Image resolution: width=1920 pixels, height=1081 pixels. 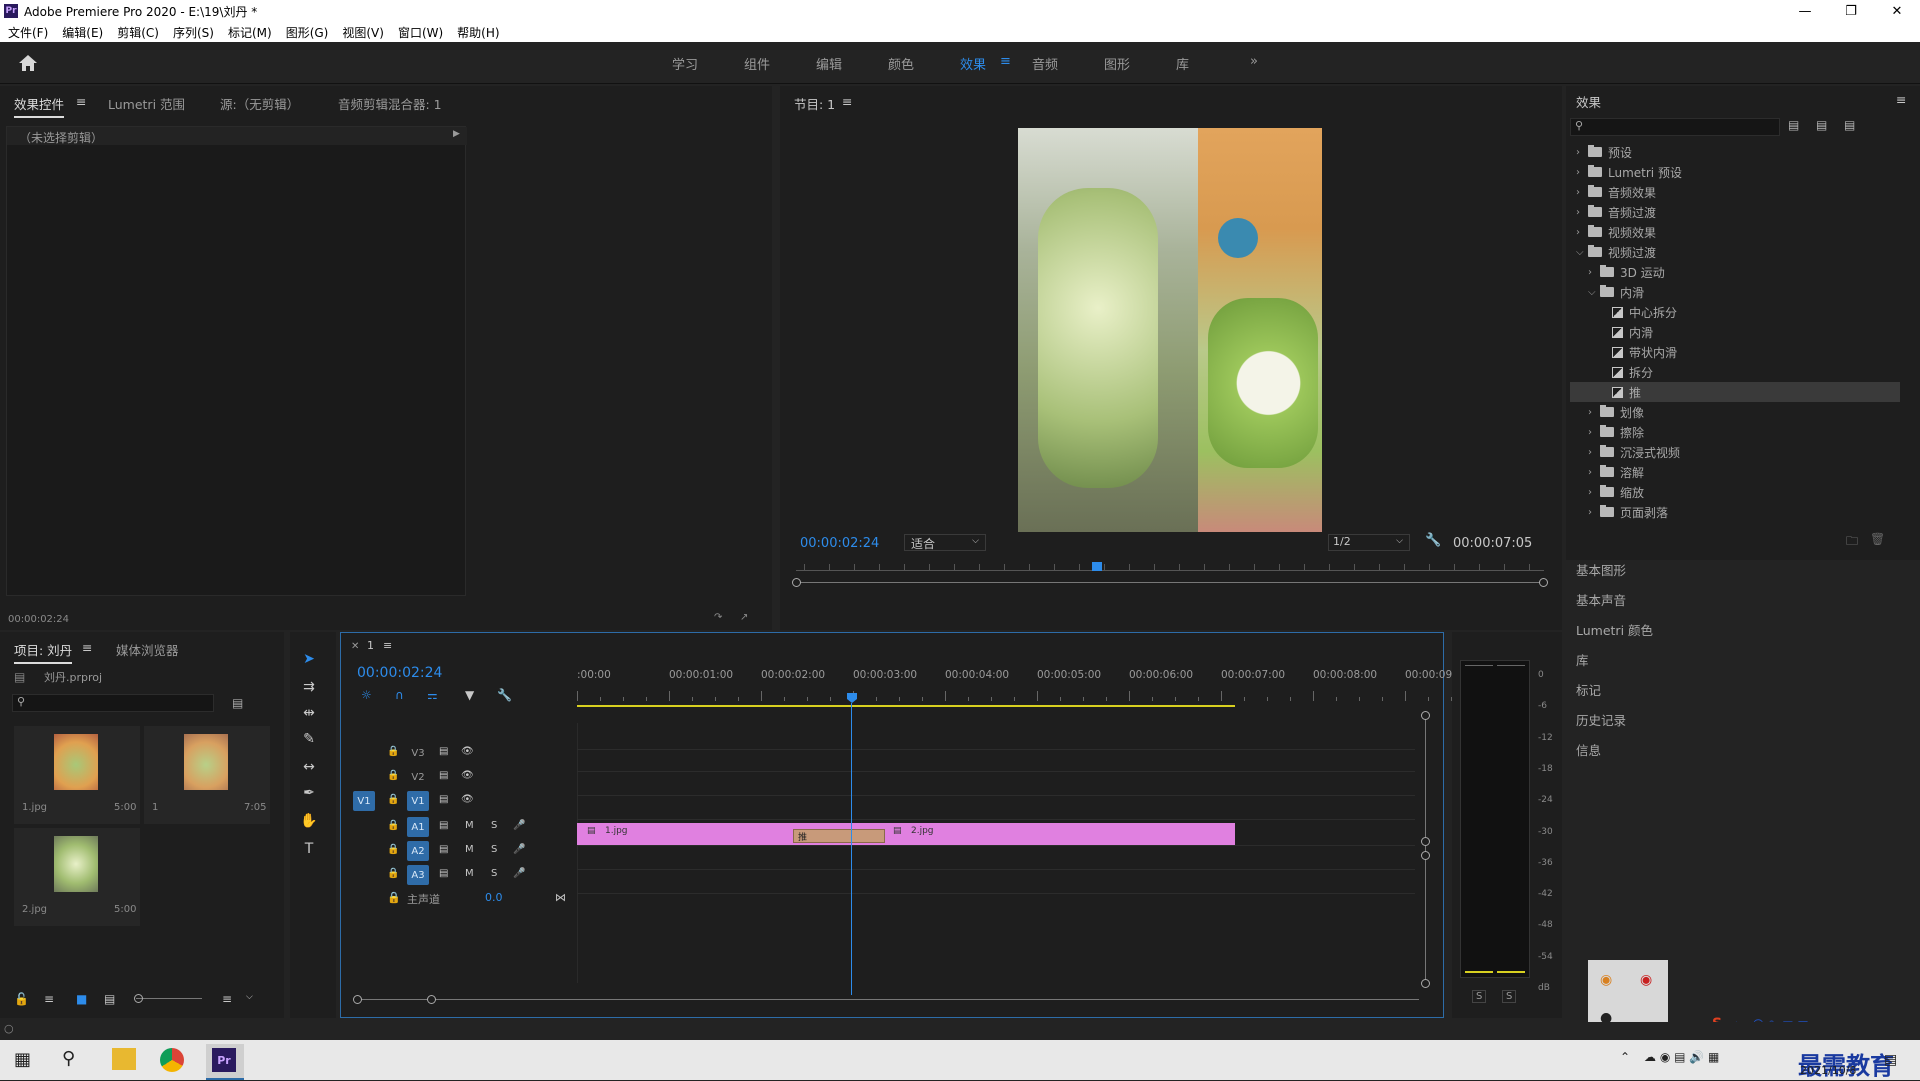 I want to click on list-view-icon: ≡, so click(x=49, y=999).